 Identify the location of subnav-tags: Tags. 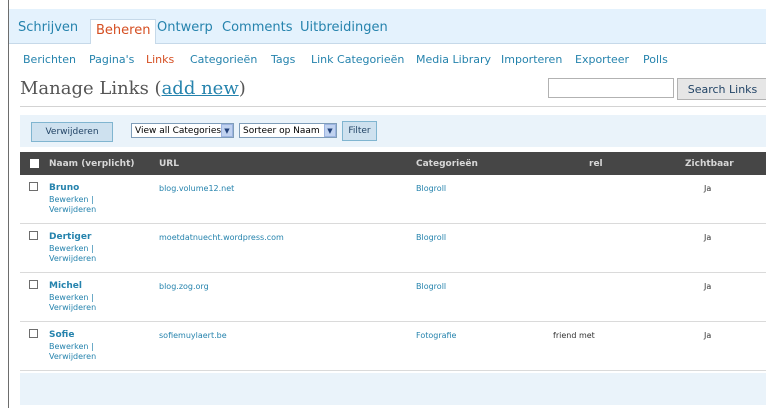
(283, 59).